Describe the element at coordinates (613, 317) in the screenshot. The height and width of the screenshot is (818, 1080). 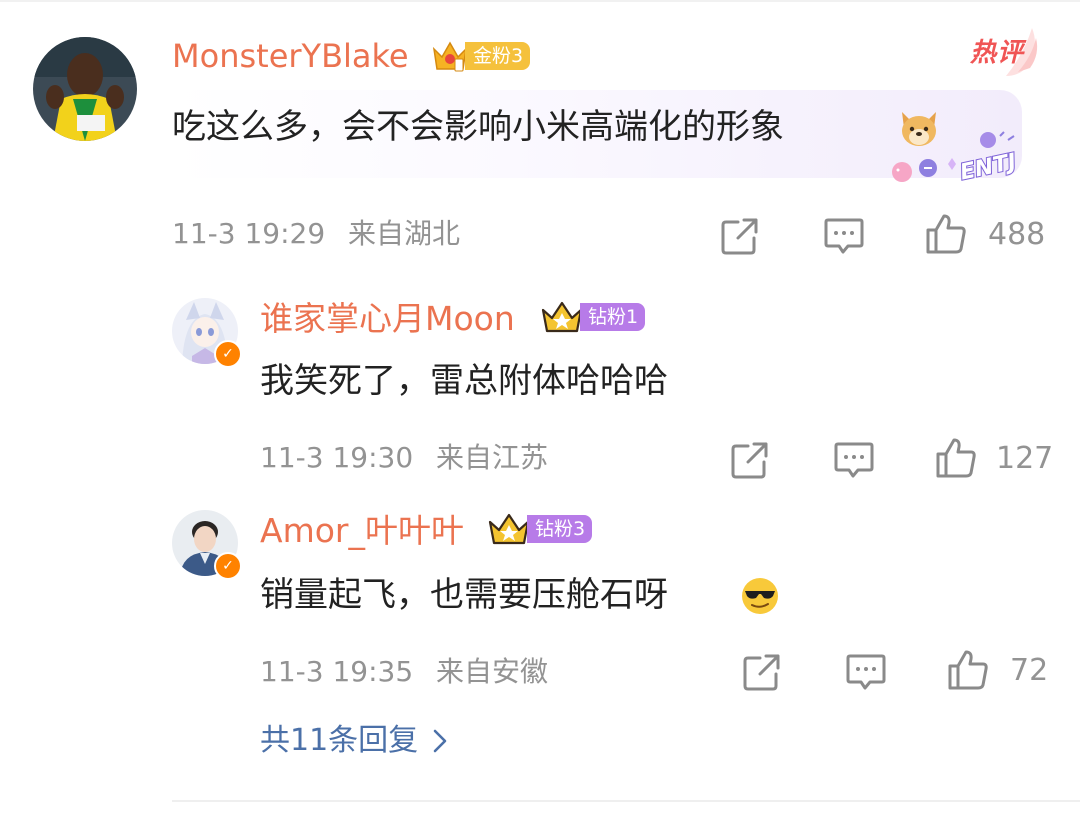
I see `fan-badge-label: 钻粉1` at that location.